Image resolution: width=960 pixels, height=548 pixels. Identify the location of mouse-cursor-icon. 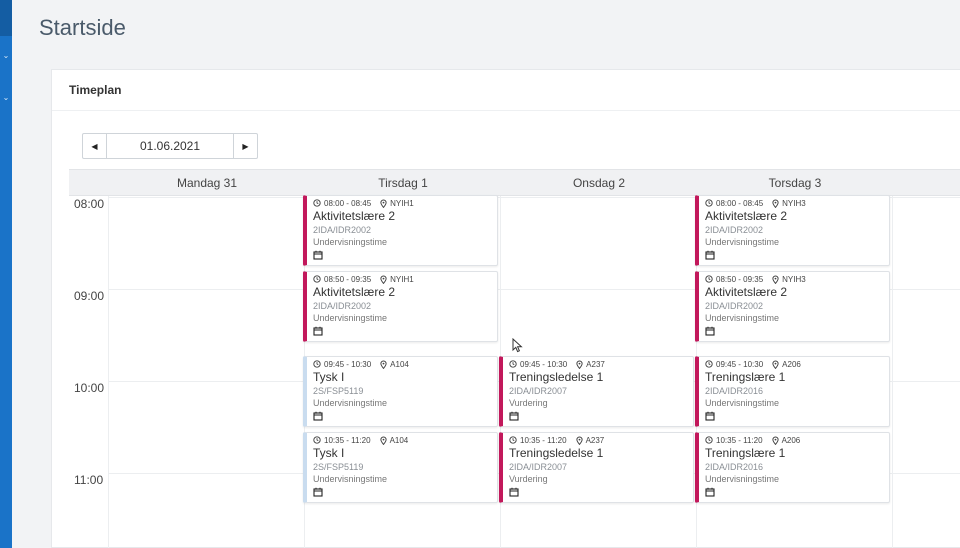
(517, 345).